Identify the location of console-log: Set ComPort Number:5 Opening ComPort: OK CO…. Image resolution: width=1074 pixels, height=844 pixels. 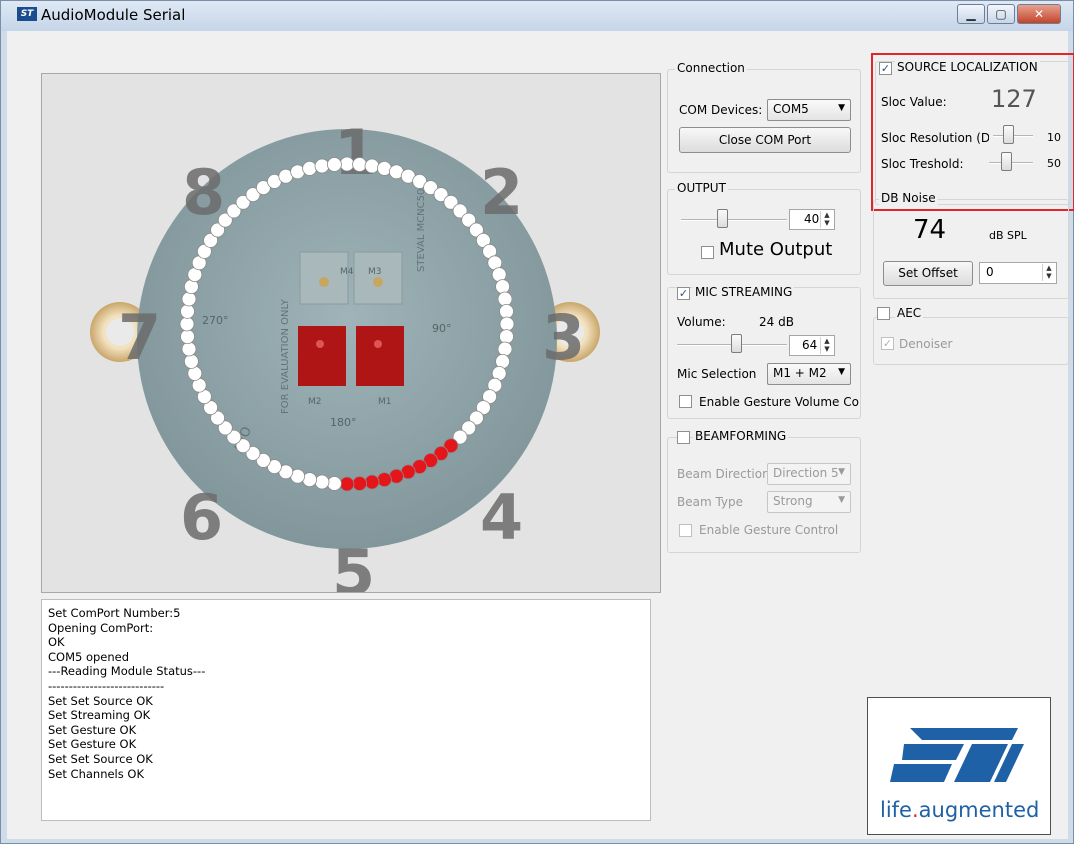
(346, 710).